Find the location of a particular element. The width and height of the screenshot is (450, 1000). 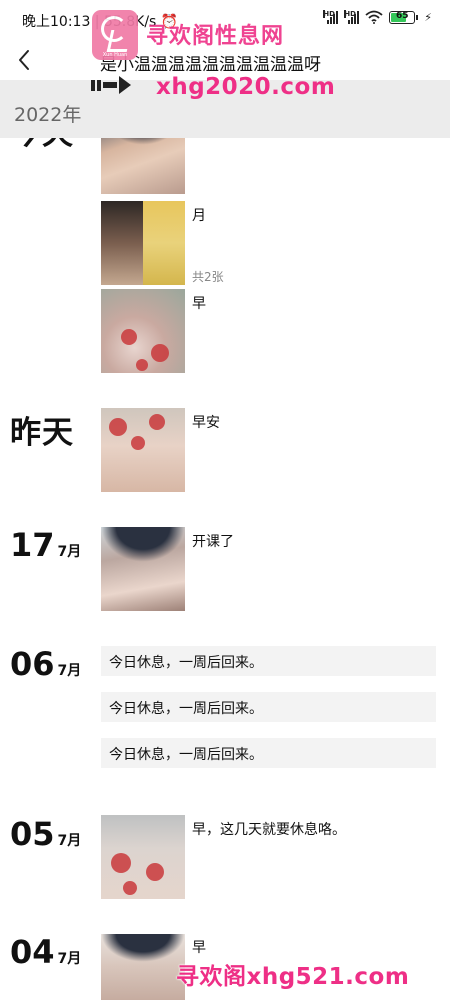

status-icons: HD HD 65 ⚡ is located at coordinates (377, 17).